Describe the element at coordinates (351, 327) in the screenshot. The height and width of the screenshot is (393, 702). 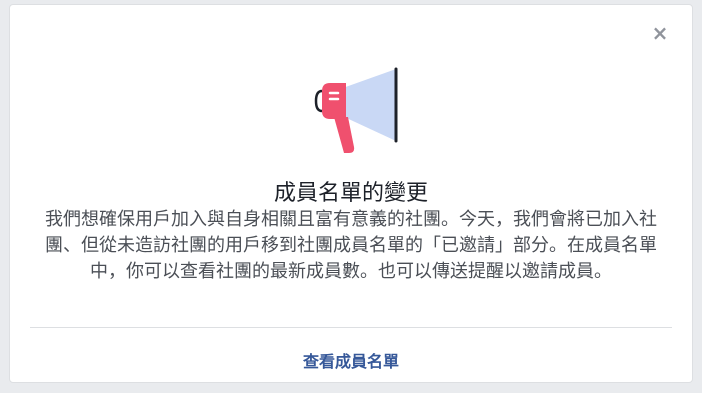
I see `divider` at that location.